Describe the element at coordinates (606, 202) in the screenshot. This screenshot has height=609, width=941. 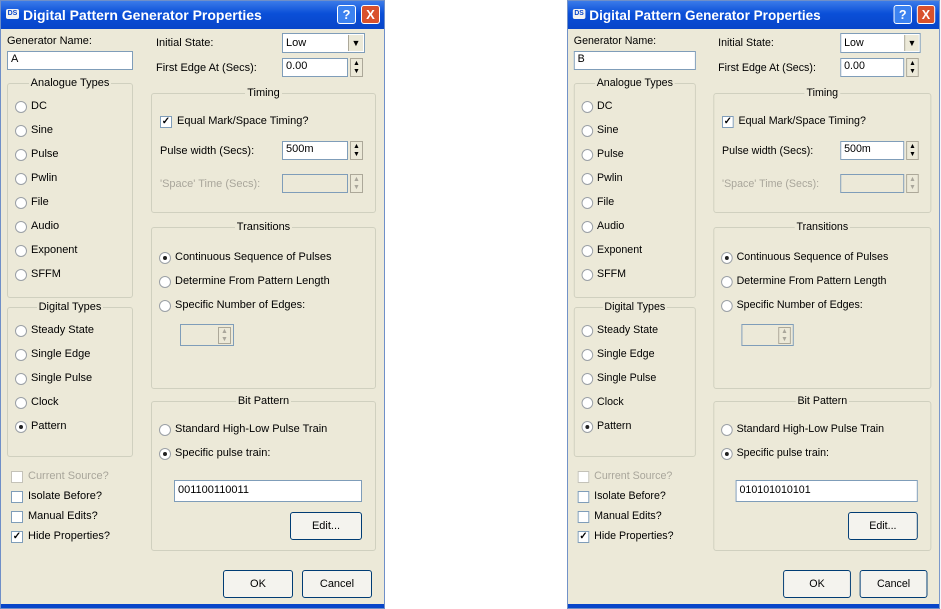
I see `analogue-types-label: File` at that location.